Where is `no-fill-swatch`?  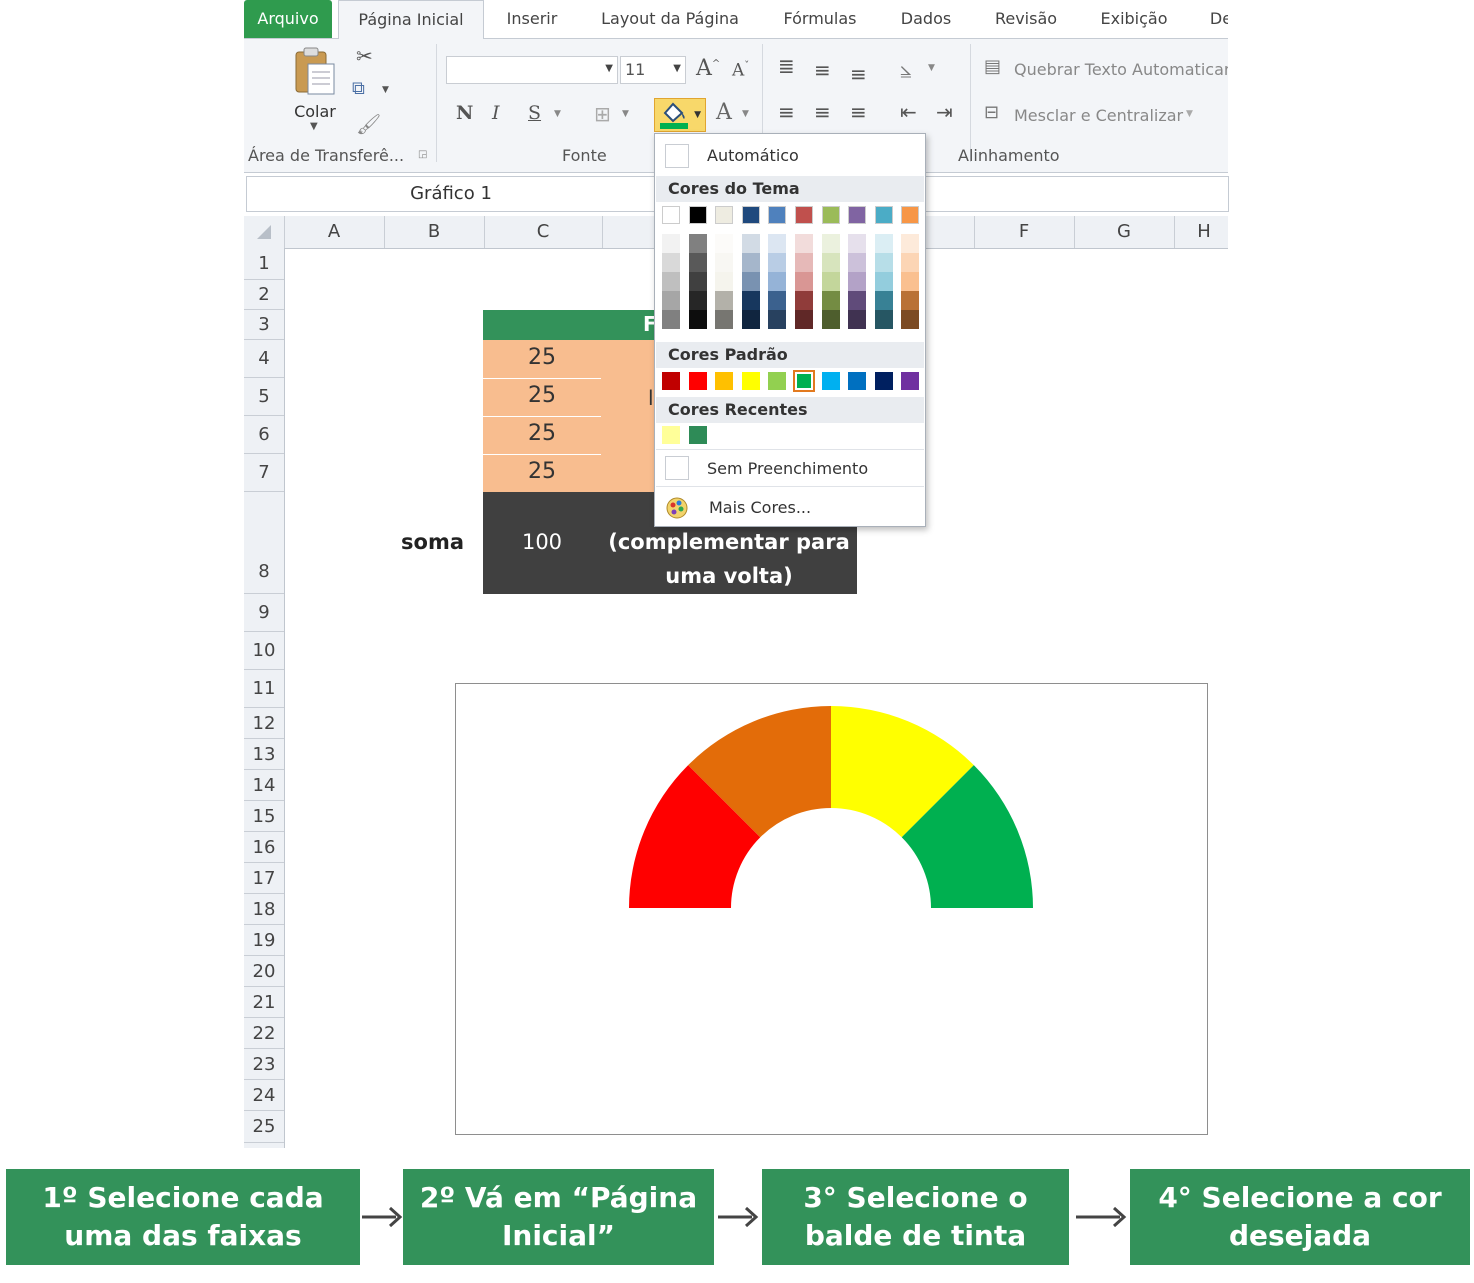 no-fill-swatch is located at coordinates (677, 468).